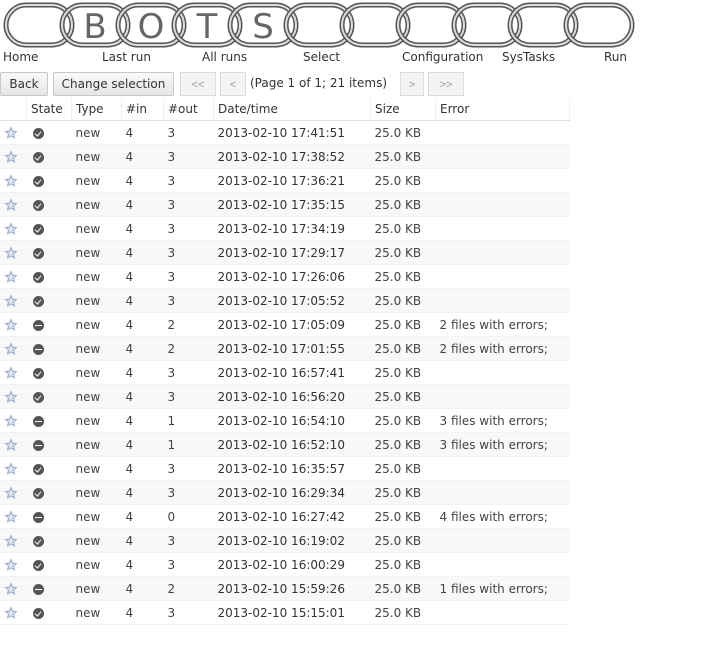  I want to click on change-selection-button: Change selection, so click(113, 84).